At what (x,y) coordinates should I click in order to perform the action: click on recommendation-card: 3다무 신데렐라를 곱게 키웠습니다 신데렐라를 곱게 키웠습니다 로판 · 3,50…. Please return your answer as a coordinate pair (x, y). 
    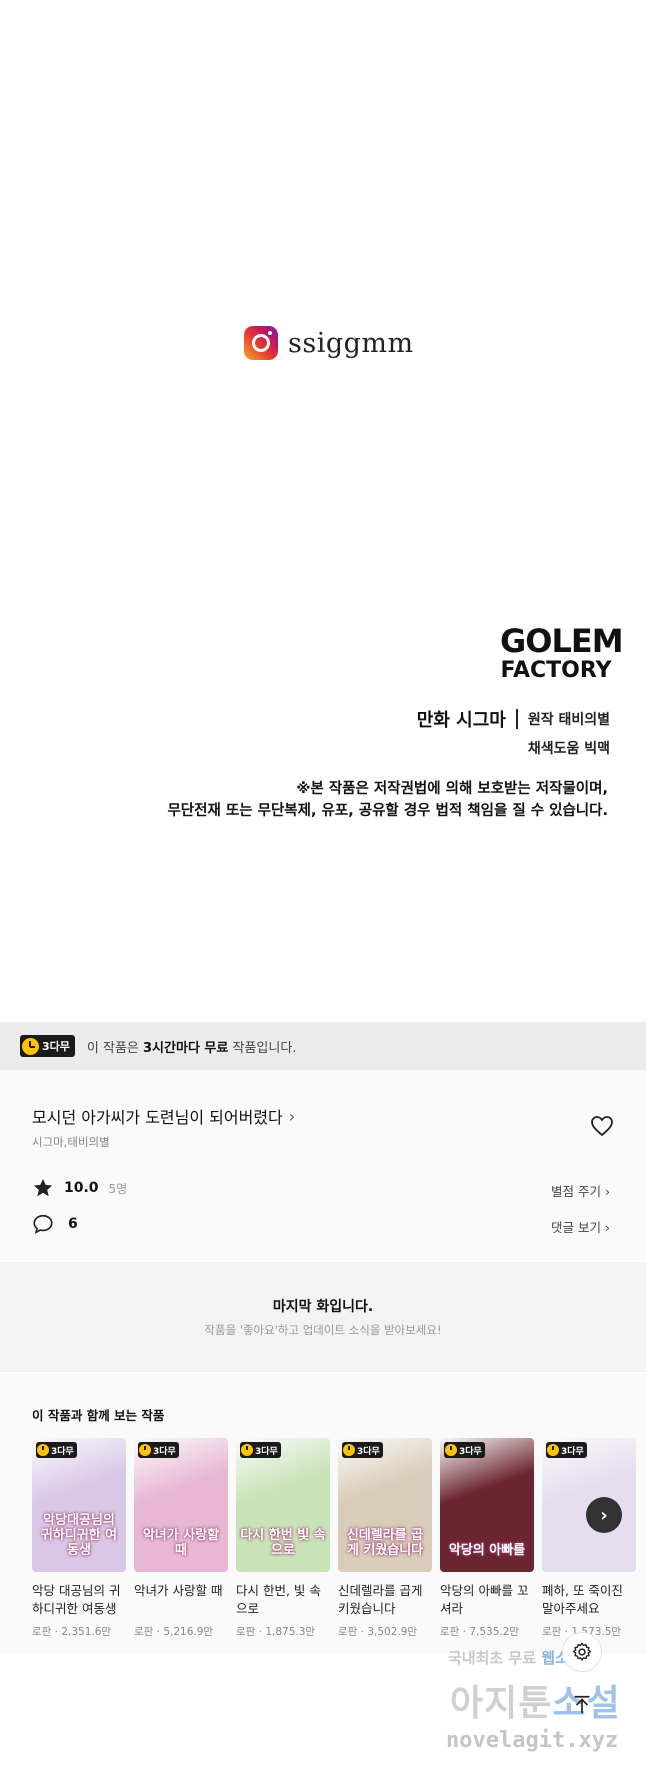
    Looking at the image, I should click on (385, 1538).